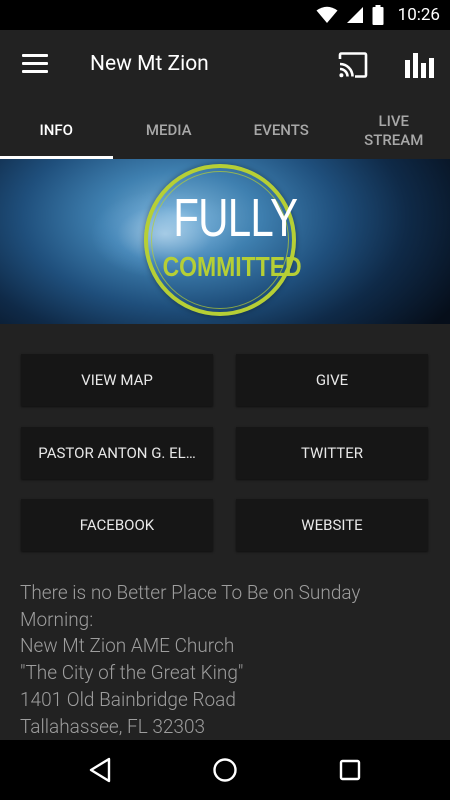 This screenshot has height=800, width=450. I want to click on website-button: WEBSITE, so click(332, 525).